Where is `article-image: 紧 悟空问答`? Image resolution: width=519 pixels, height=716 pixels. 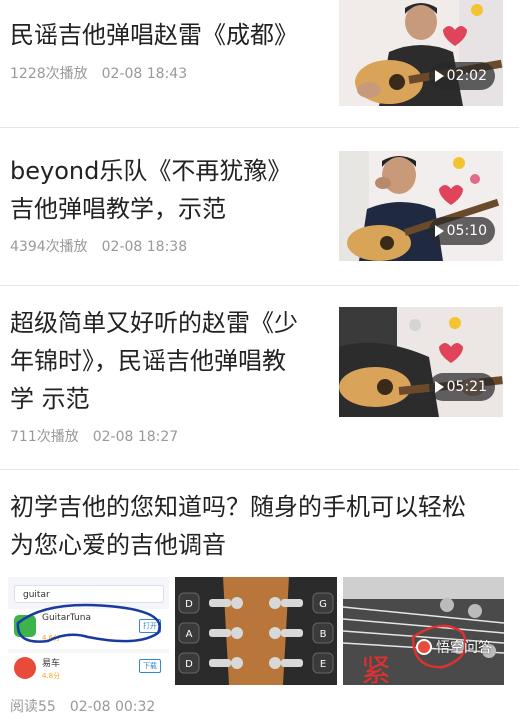
article-image: 紧 悟空问答 is located at coordinates (423, 631).